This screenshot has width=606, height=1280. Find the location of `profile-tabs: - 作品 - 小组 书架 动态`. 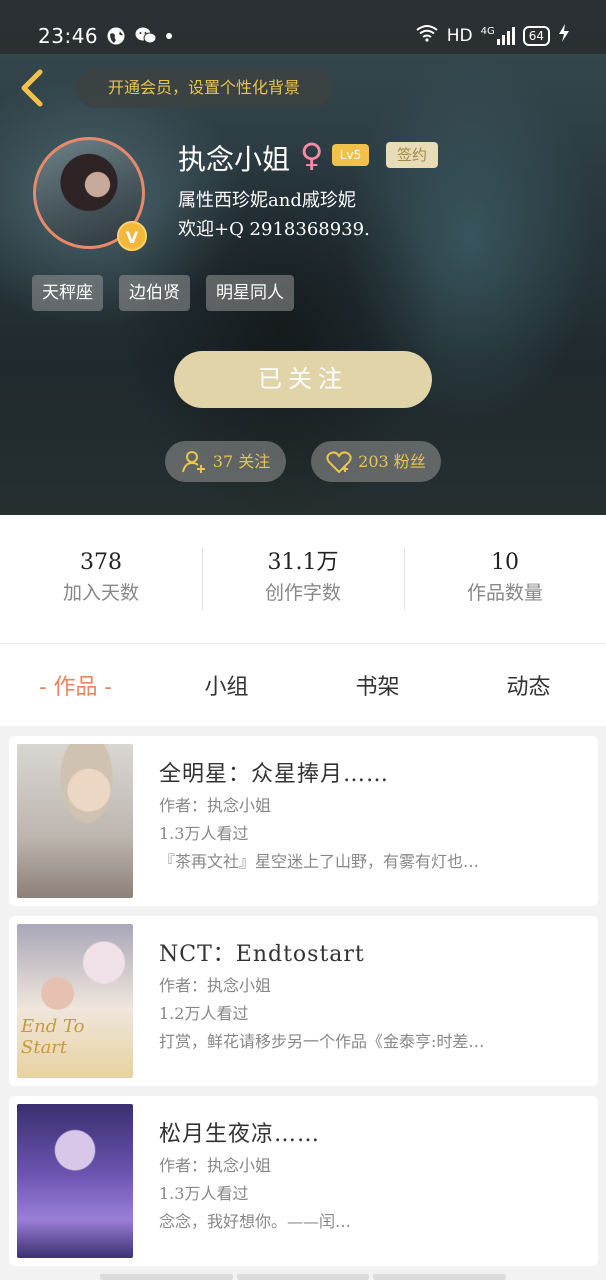

profile-tabs: - 作品 - 小组 书架 动态 is located at coordinates (303, 685).